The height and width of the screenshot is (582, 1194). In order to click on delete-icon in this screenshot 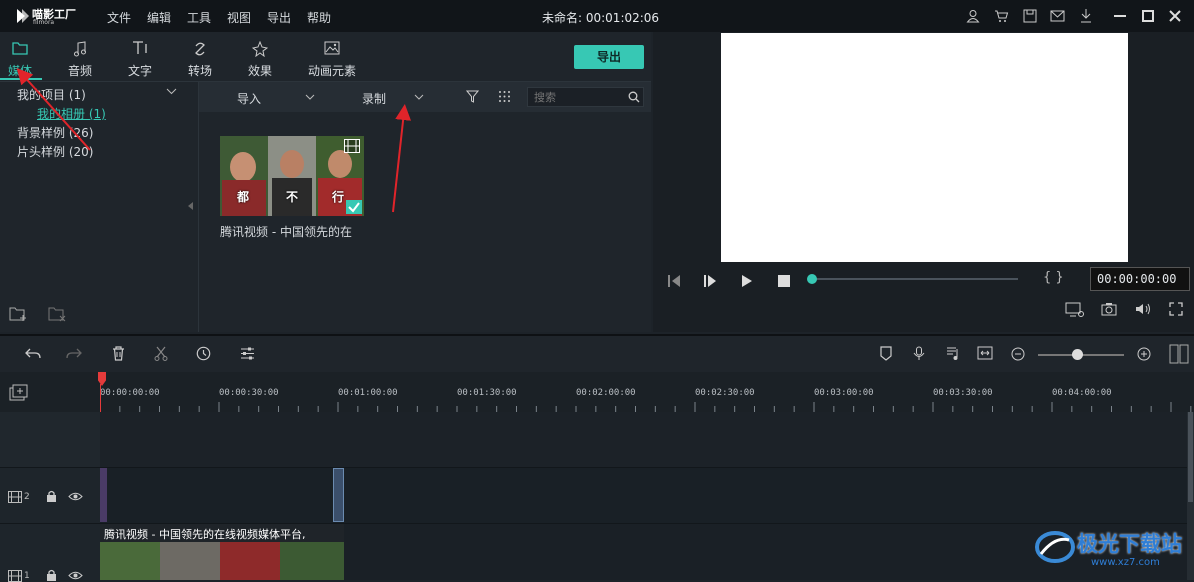, I will do `click(118, 353)`.